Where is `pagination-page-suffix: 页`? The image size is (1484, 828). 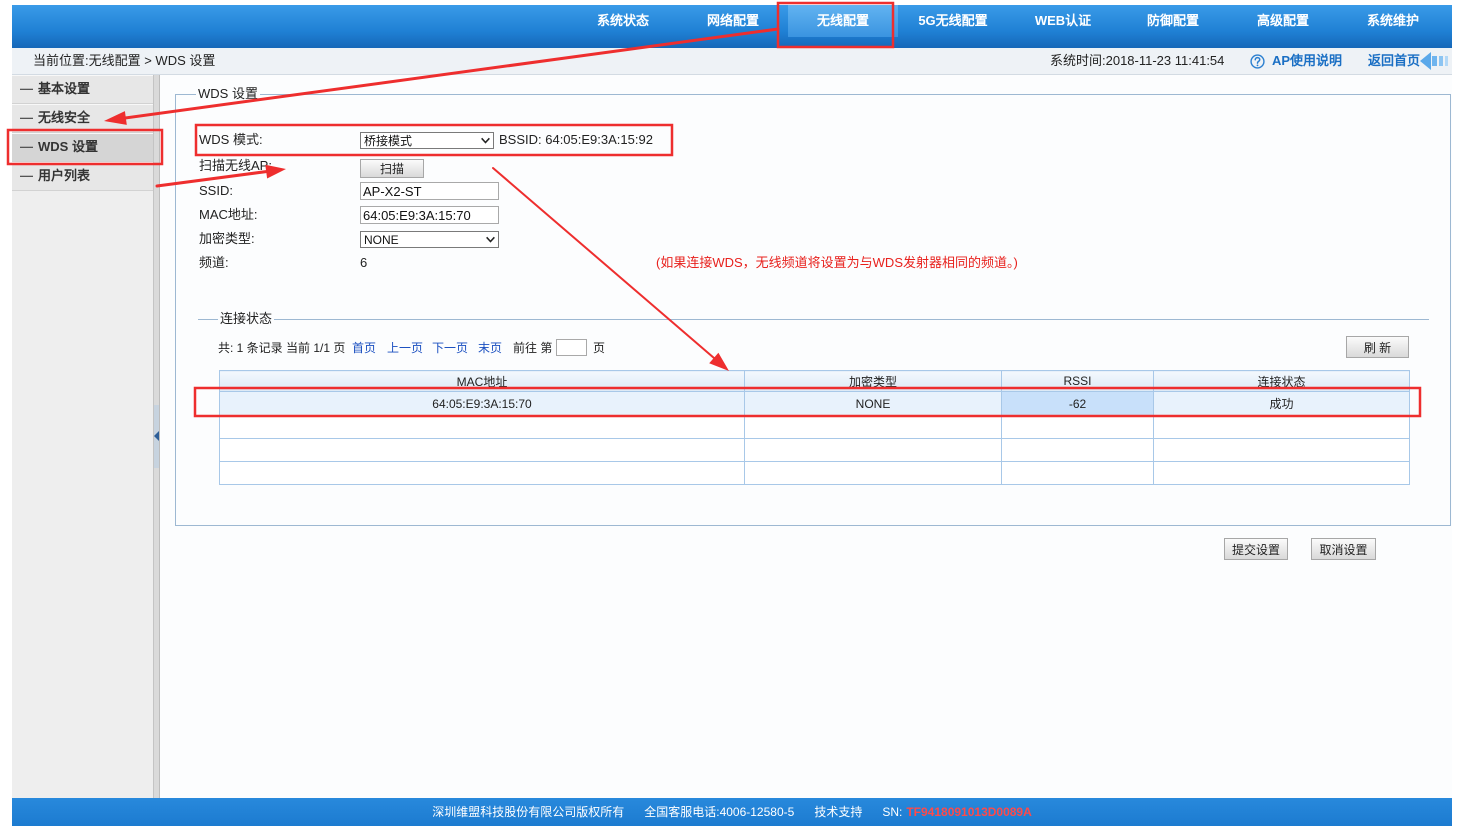 pagination-page-suffix: 页 is located at coordinates (599, 348).